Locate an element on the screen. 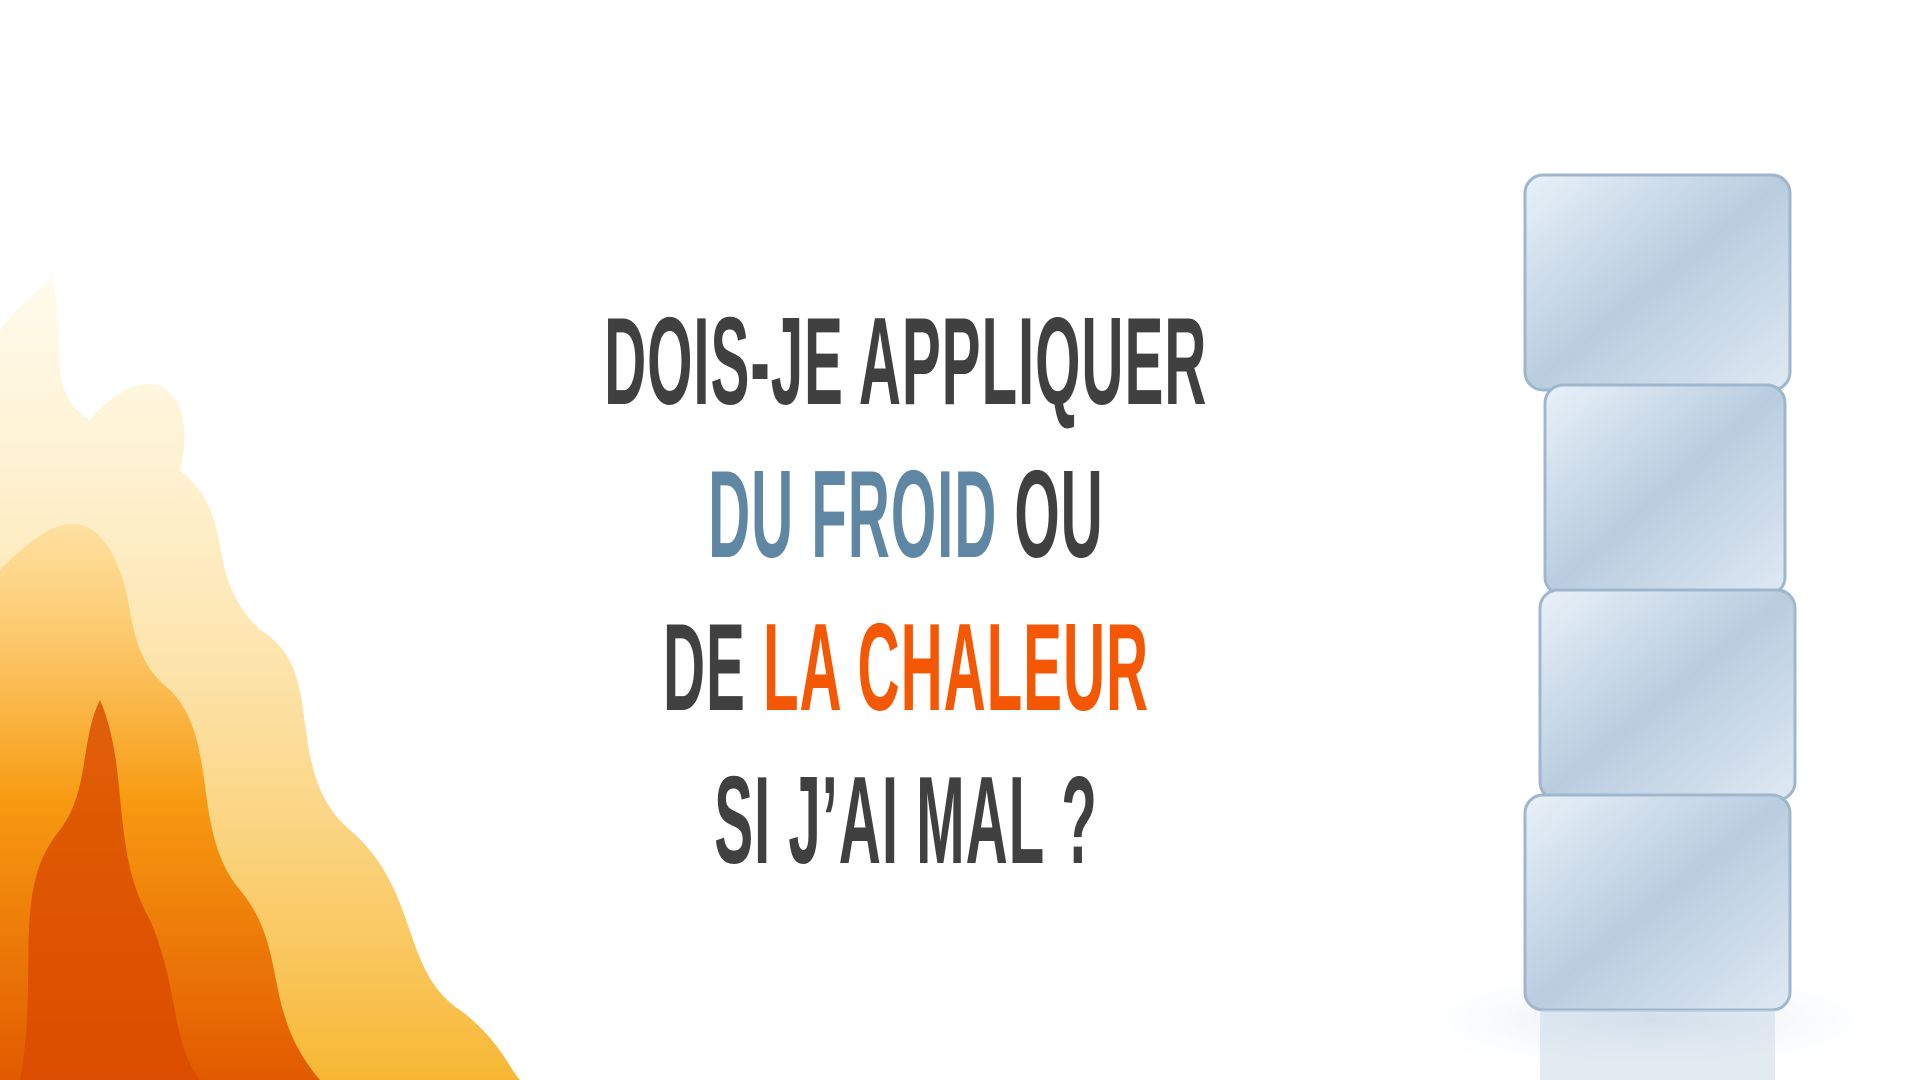 This screenshot has height=1080, width=1920. headline-line-3: DE LA CHALEUR is located at coordinates (906, 682).